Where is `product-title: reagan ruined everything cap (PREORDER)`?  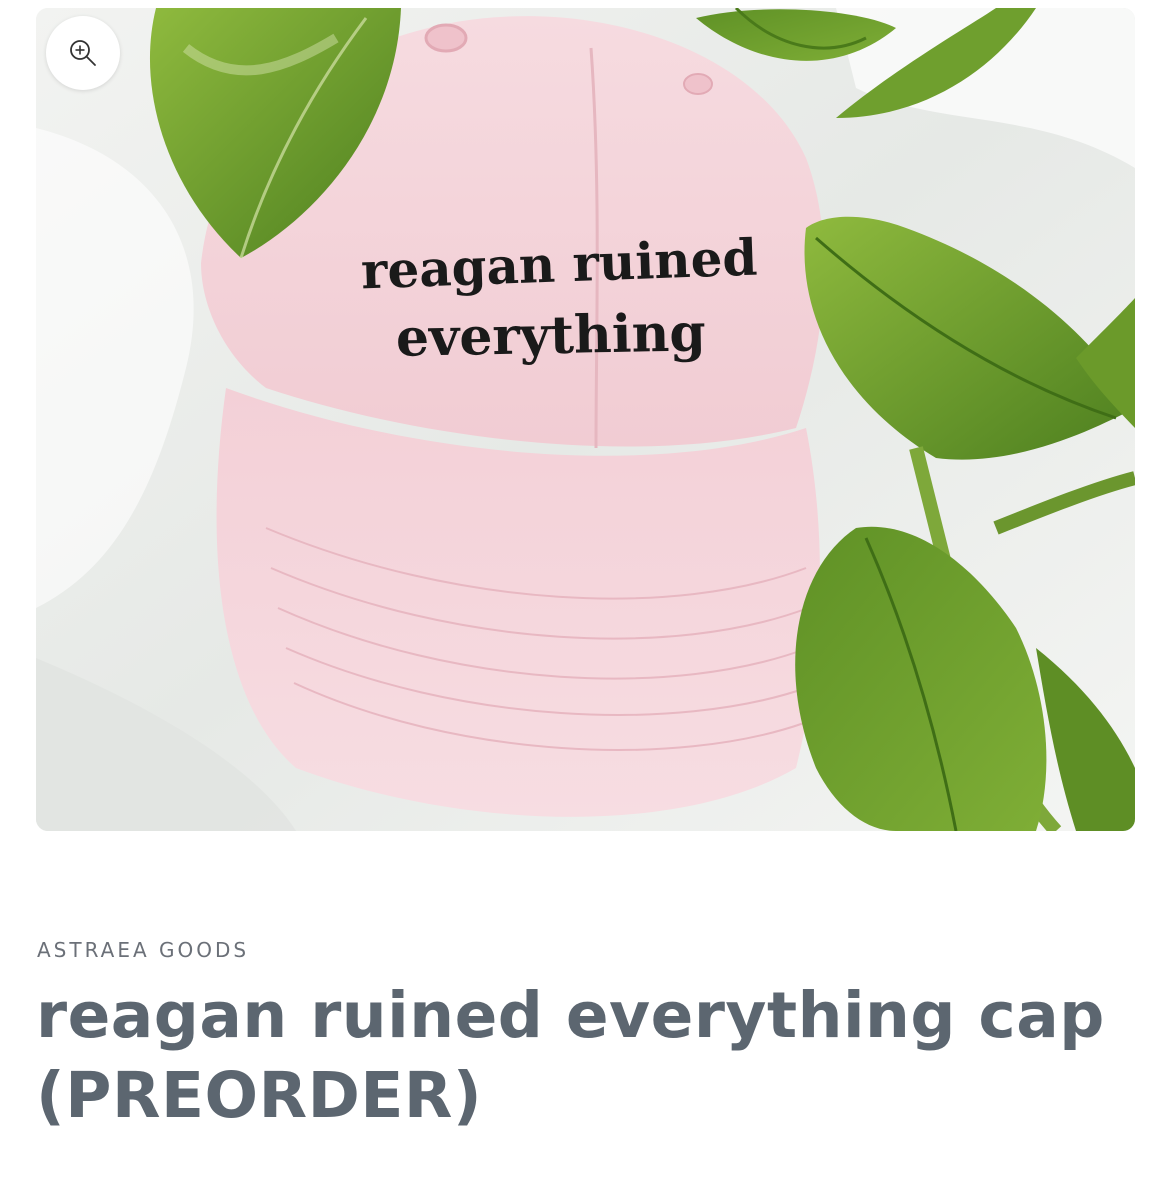 product-title: reagan ruined everything cap (PREORDER) is located at coordinates (570, 1055).